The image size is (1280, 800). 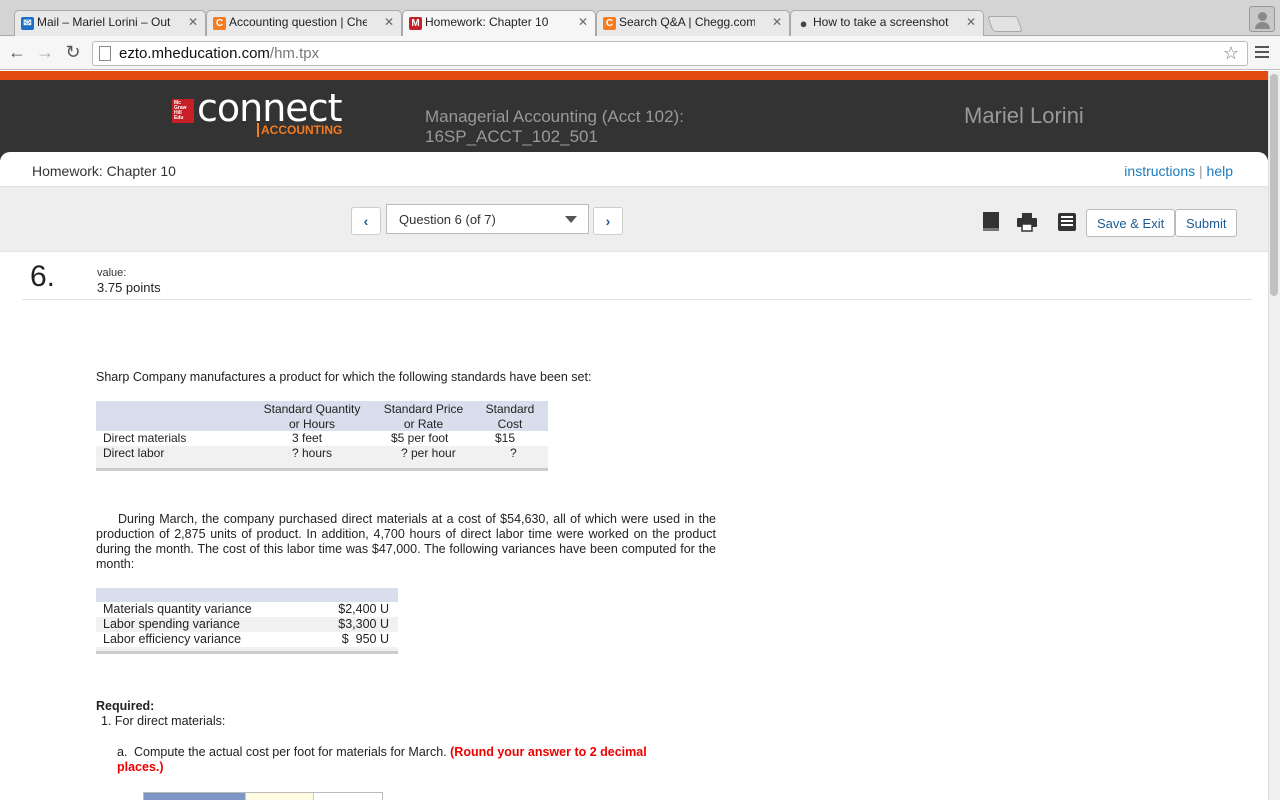 I want to click on header-line: Cost, so click(x=510, y=424).